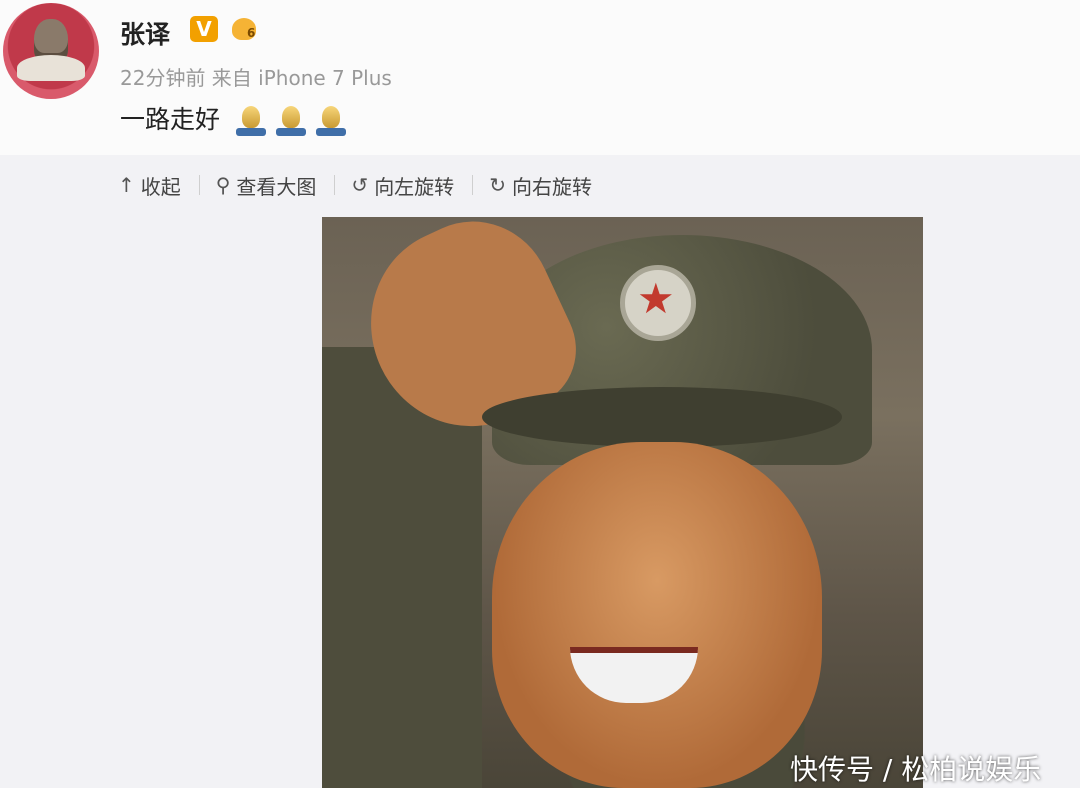 The height and width of the screenshot is (788, 1080). Describe the element at coordinates (916, 769) in the screenshot. I see `watermark: 快传号 / 松柏说娱乐` at that location.